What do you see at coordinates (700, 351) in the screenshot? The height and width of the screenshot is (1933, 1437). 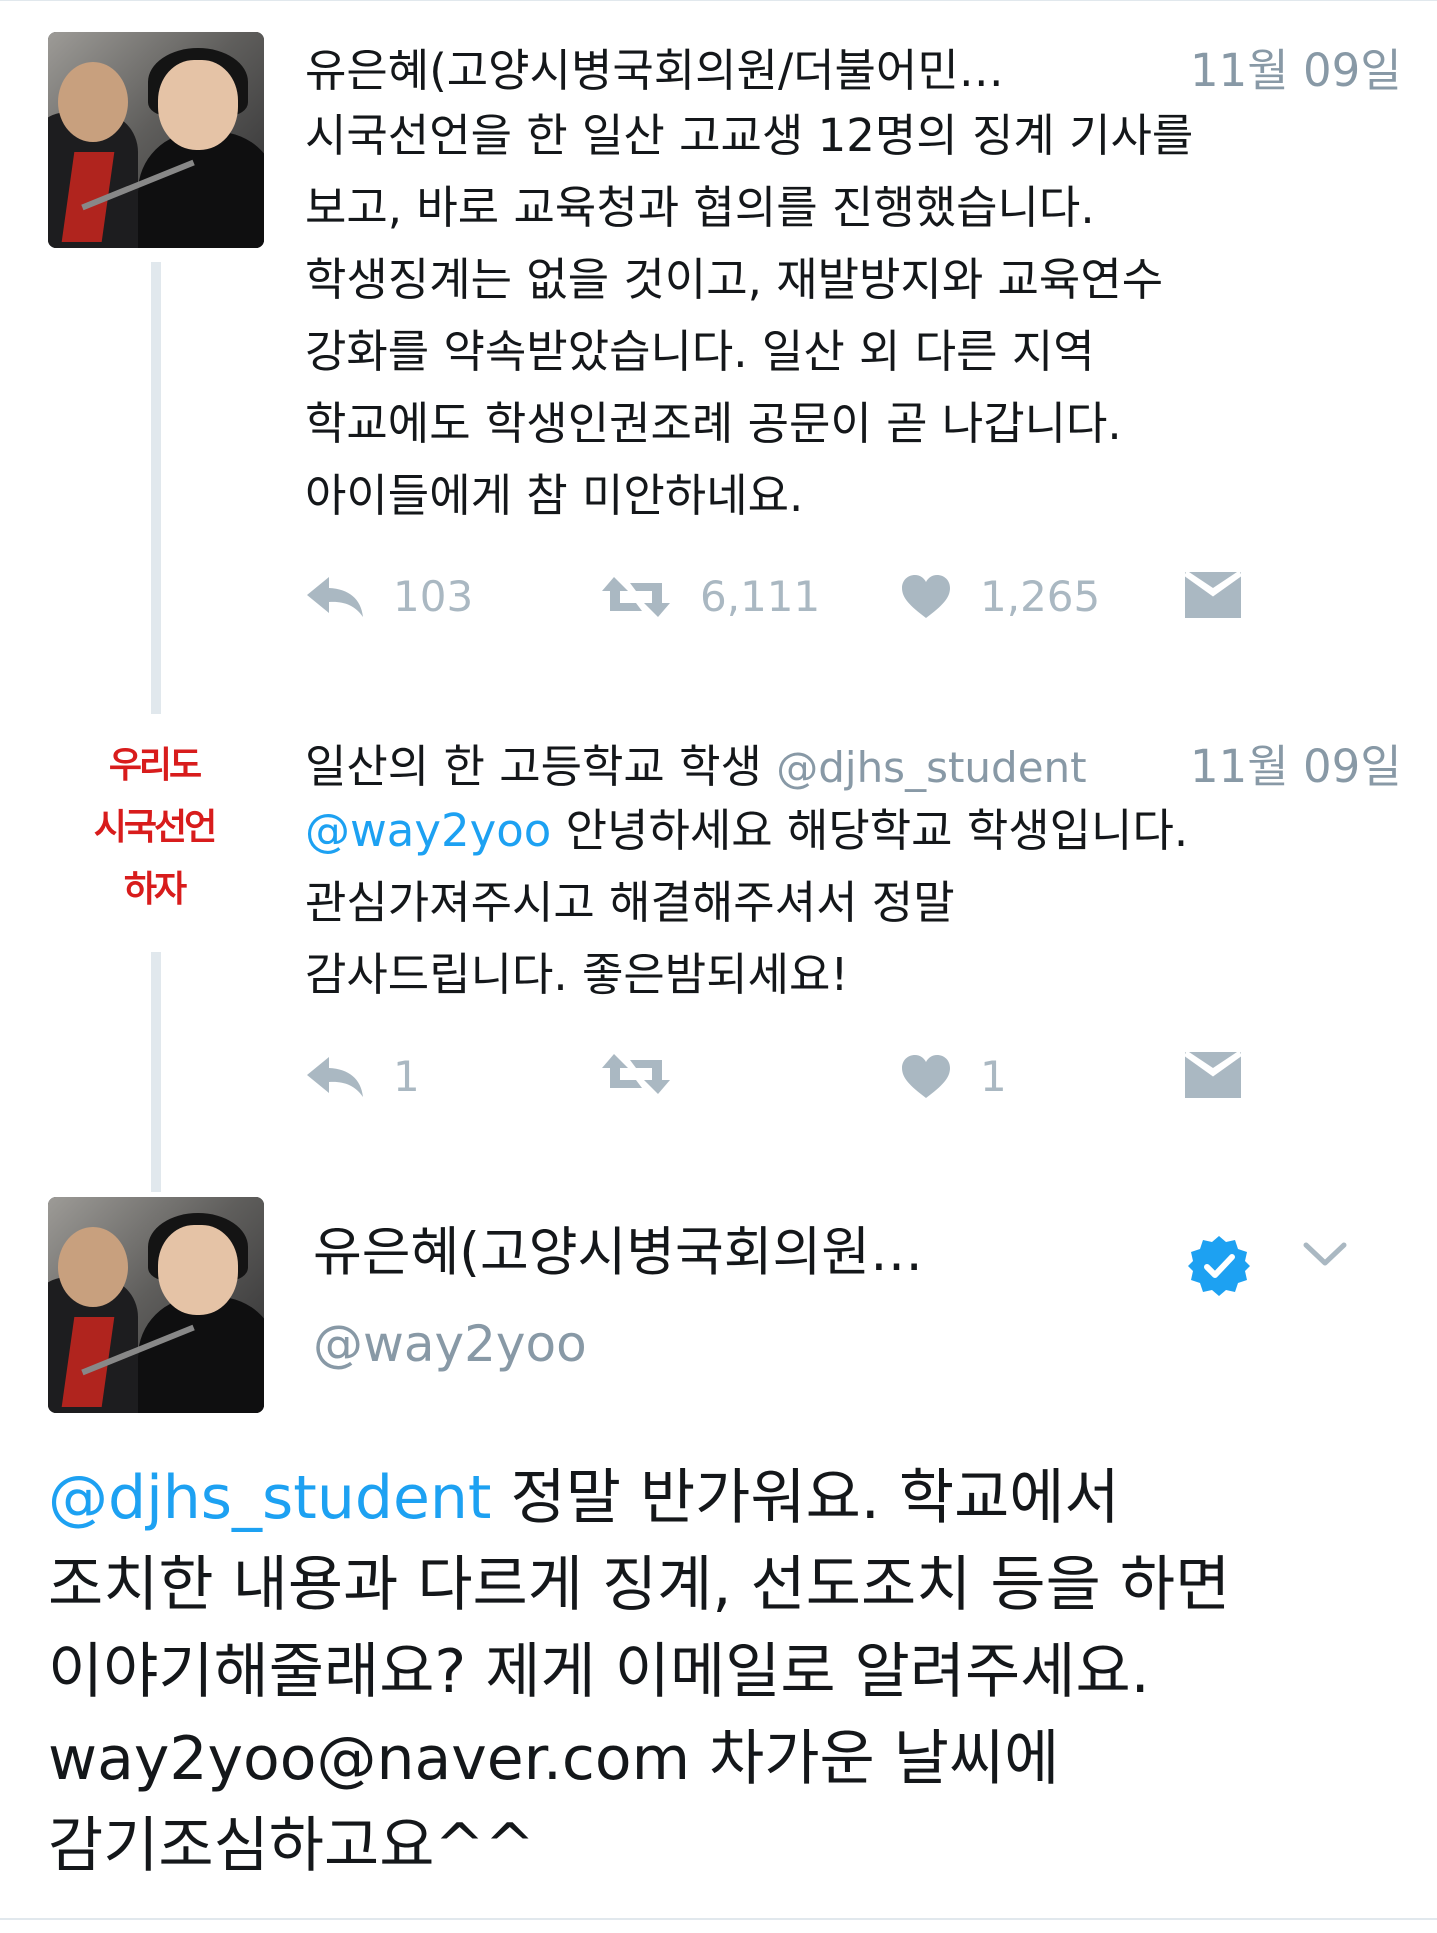 I see `text-line: 강화를 약속받았습니다. 일산 외 다른 지역` at bounding box center [700, 351].